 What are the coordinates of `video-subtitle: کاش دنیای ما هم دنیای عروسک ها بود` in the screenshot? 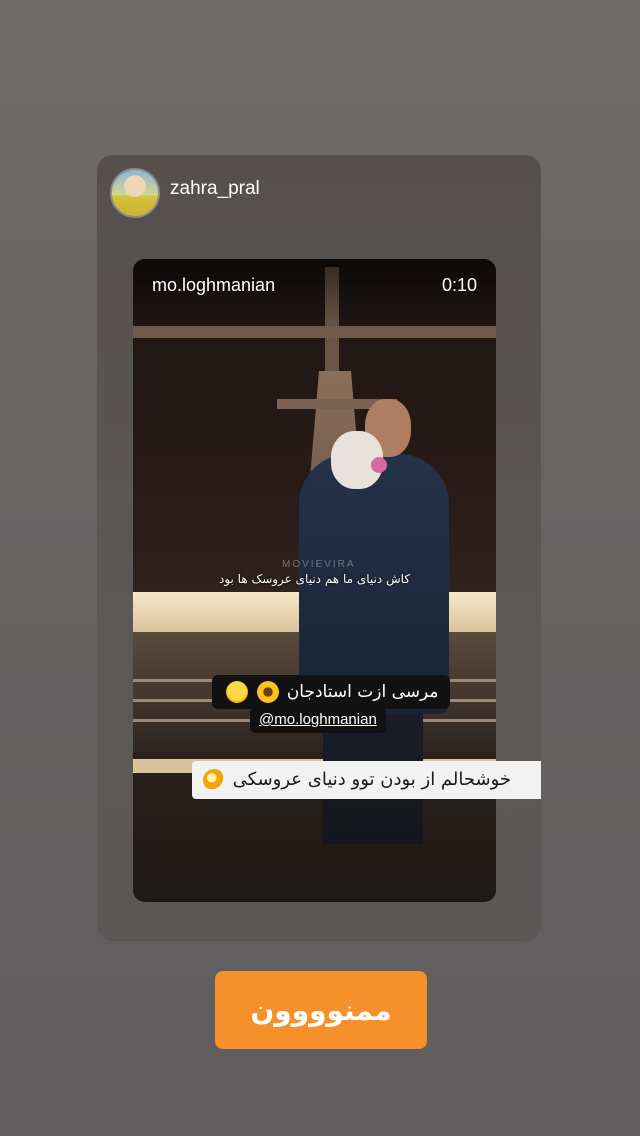 It's located at (314, 579).